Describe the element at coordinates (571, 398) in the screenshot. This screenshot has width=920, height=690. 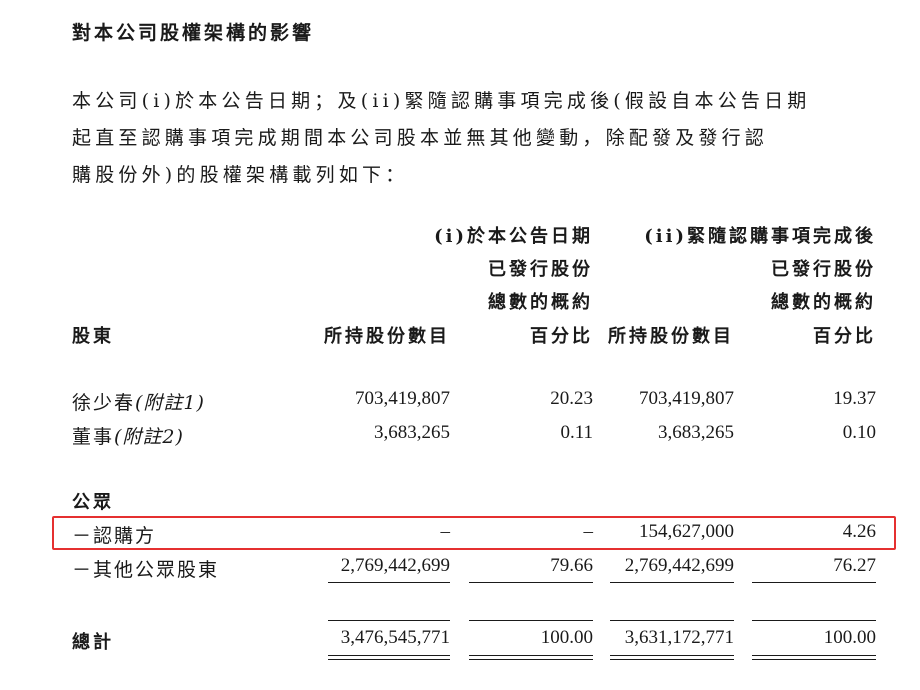
I see `row-1-pct-1: 20.23` at that location.